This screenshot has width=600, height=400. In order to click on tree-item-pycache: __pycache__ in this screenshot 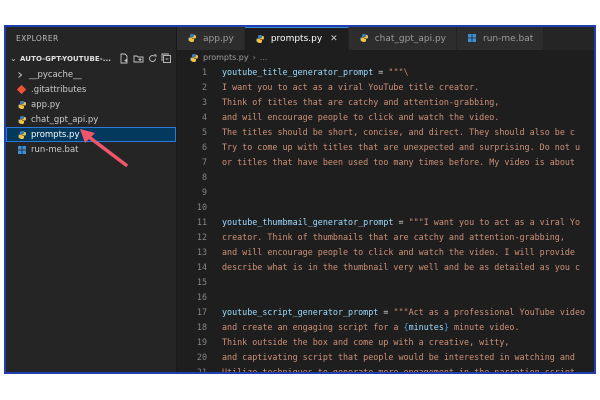, I will do `click(91, 74)`.